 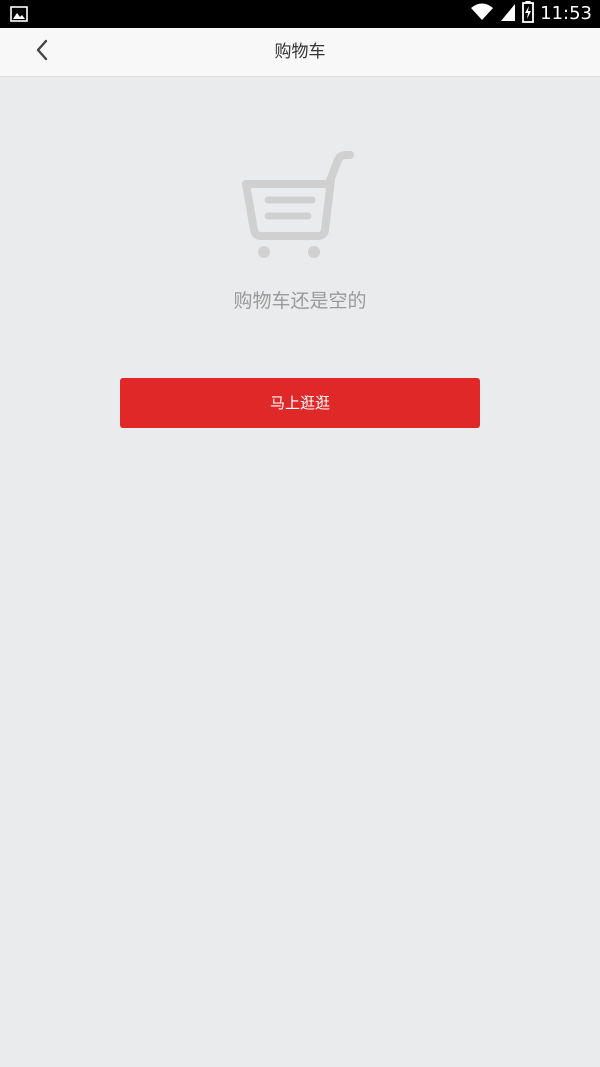 I want to click on page-title: 购物车, so click(x=300, y=52).